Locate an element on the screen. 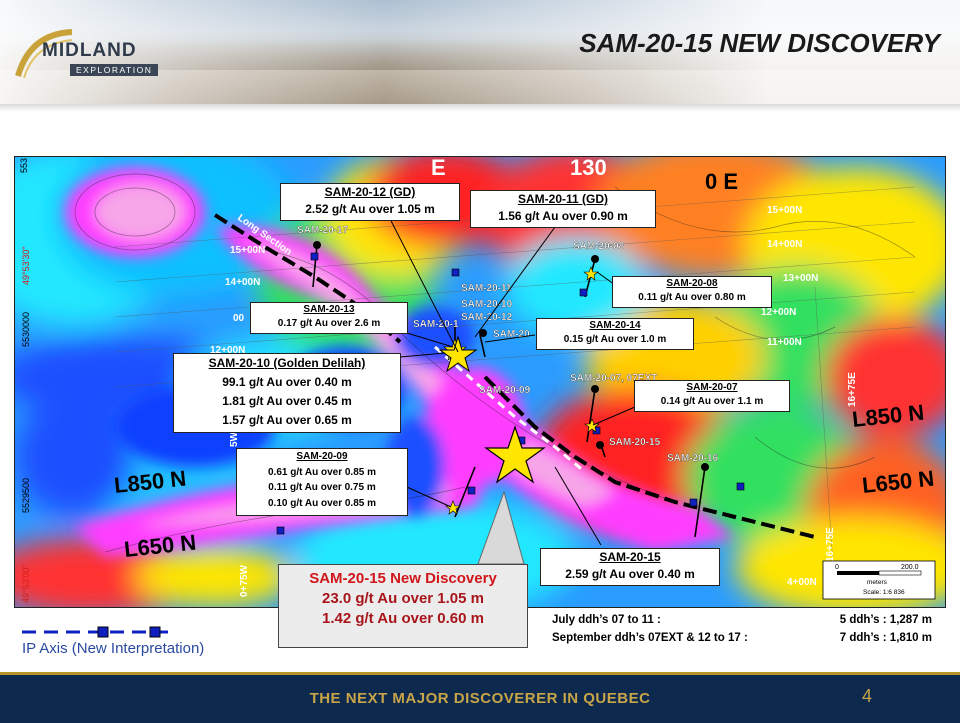 This screenshot has height=723, width=960. drilling-summary-row-july: July ddh’s 07 to 11 : 5 ddh’s : 1,287 m is located at coordinates (742, 623).